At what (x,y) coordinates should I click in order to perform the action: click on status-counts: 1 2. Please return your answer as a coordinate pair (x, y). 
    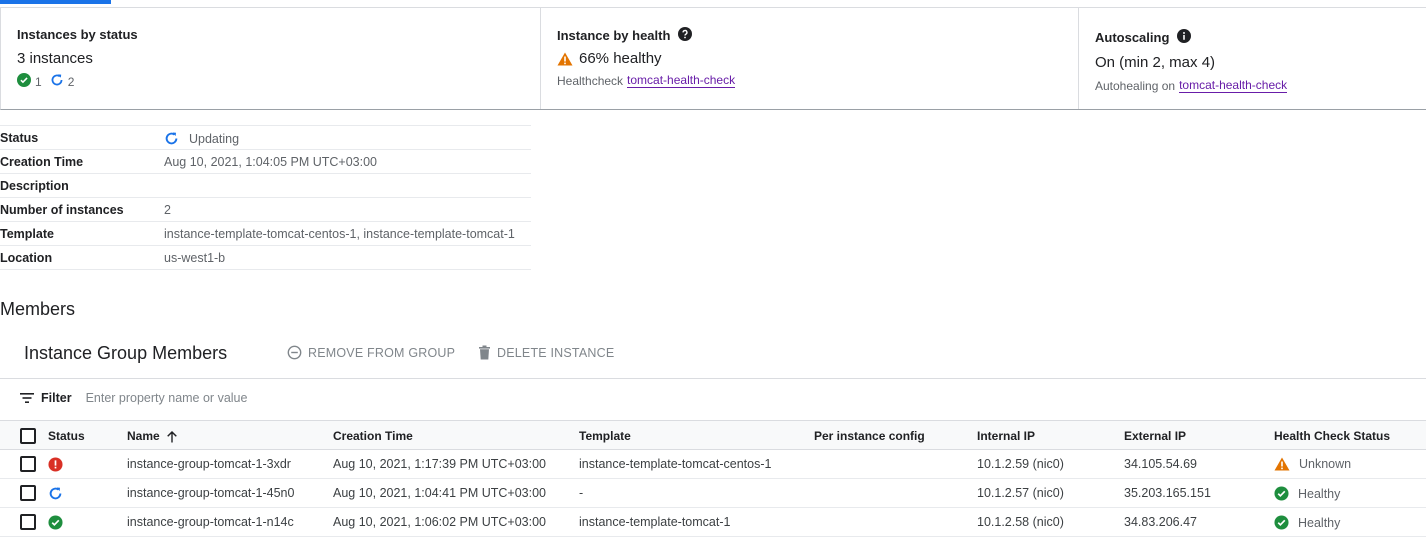
    Looking at the image, I should click on (49, 81).